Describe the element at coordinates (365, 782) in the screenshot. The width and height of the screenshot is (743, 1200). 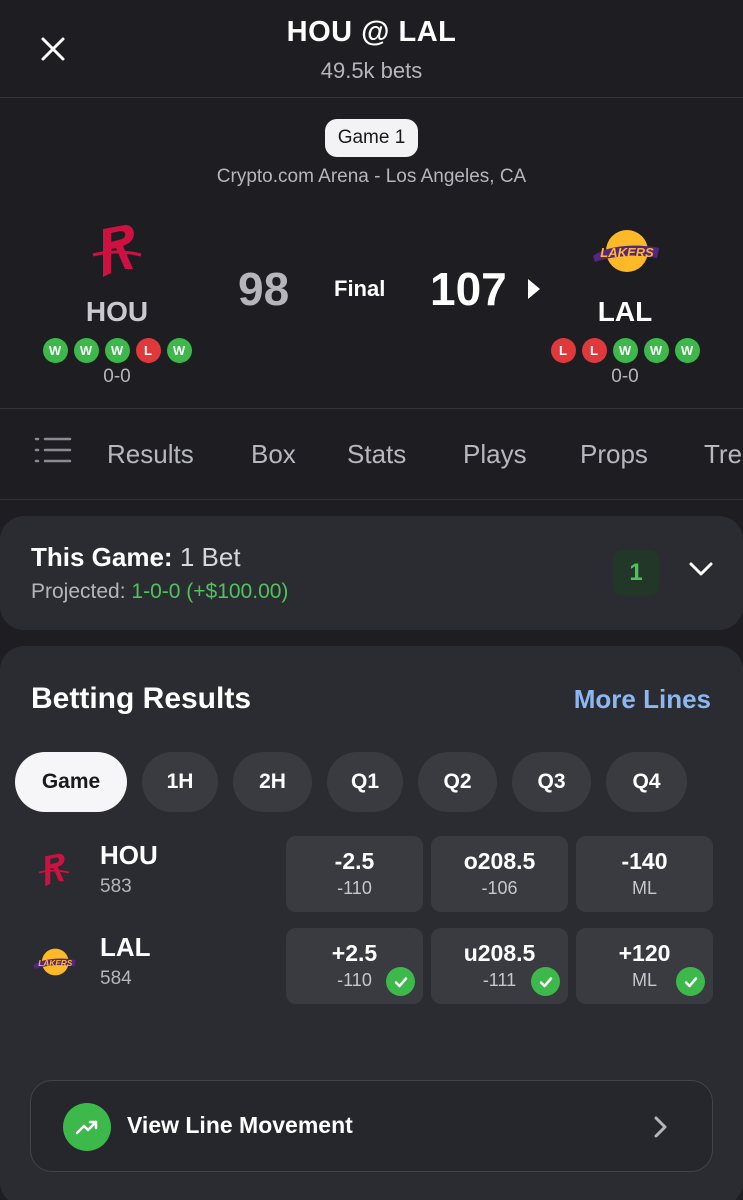
I see `period-q1: Q1` at that location.